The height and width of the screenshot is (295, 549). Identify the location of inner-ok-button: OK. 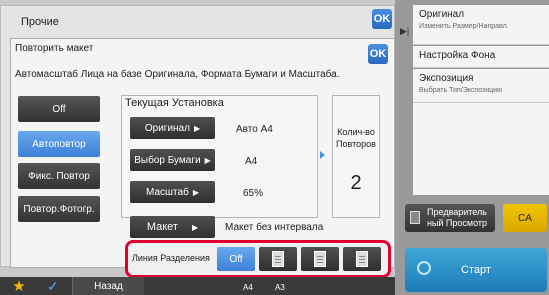
(378, 54).